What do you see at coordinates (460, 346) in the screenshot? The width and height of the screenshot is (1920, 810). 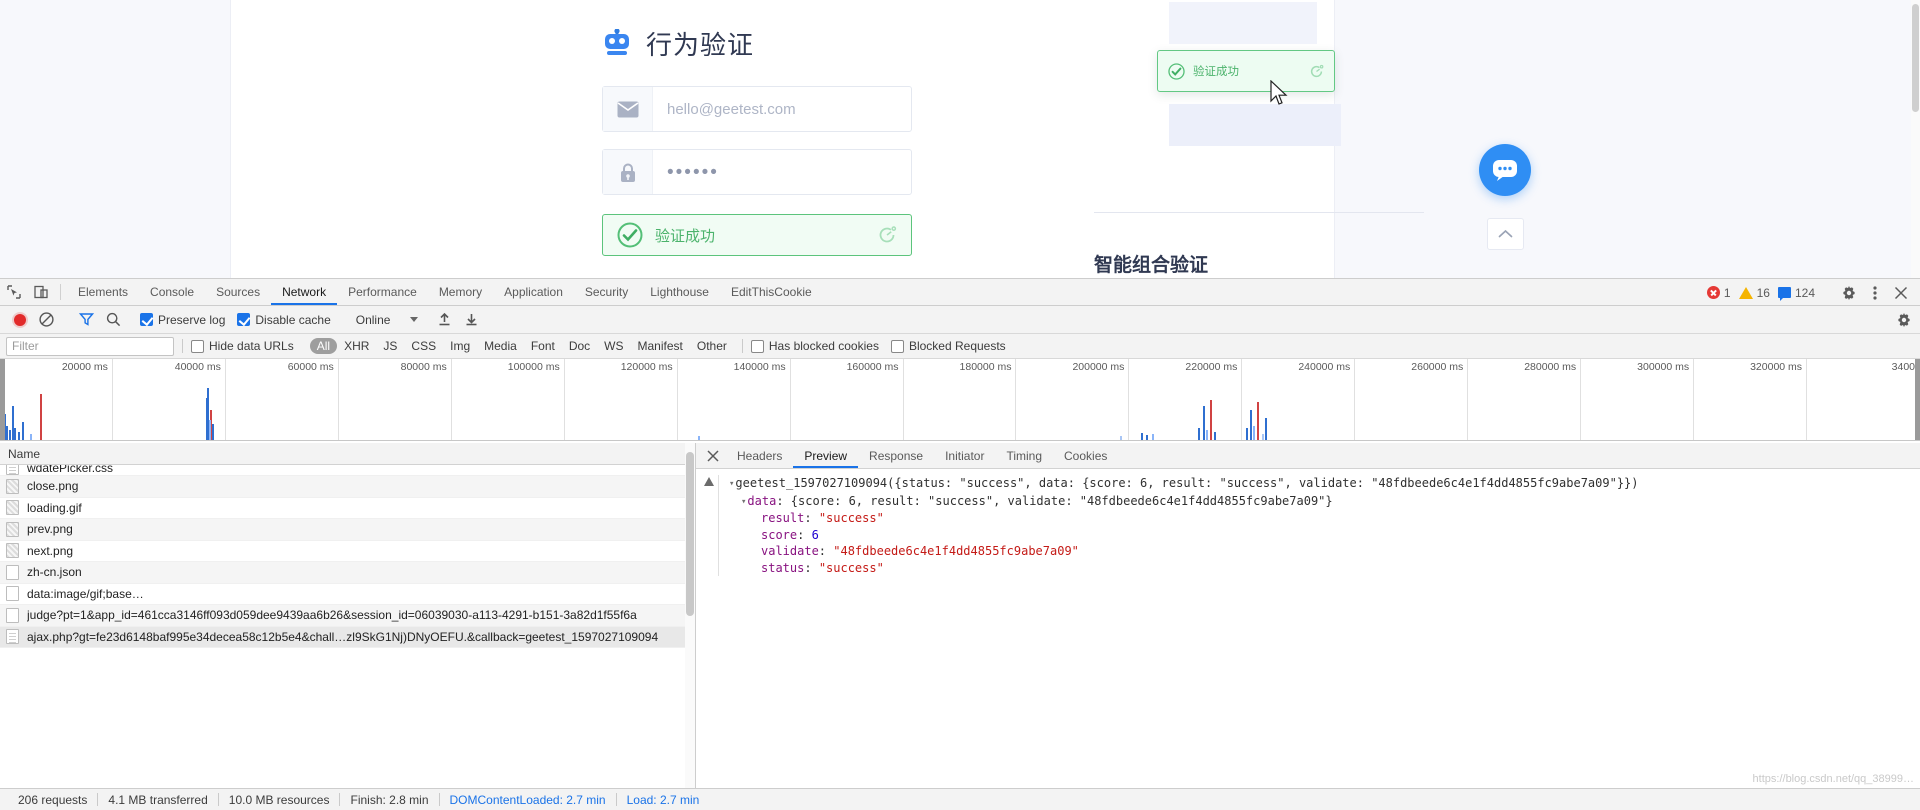 I see `type-filter-img: Img` at bounding box center [460, 346].